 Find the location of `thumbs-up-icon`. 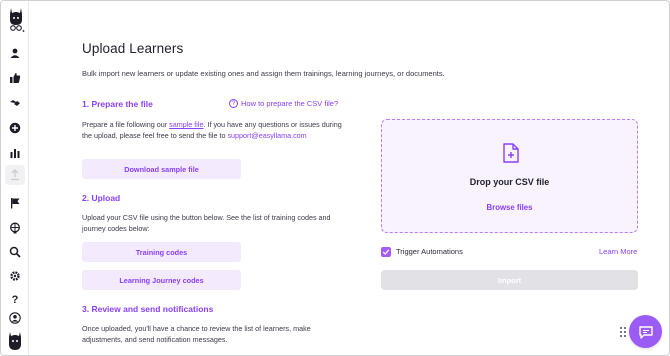

thumbs-up-icon is located at coordinates (15, 78).